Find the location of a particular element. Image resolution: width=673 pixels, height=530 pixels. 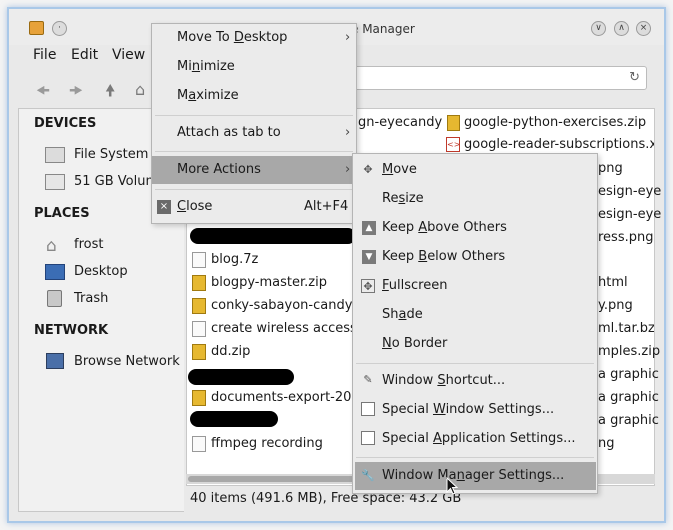

menu-file: File is located at coordinates (44, 55).